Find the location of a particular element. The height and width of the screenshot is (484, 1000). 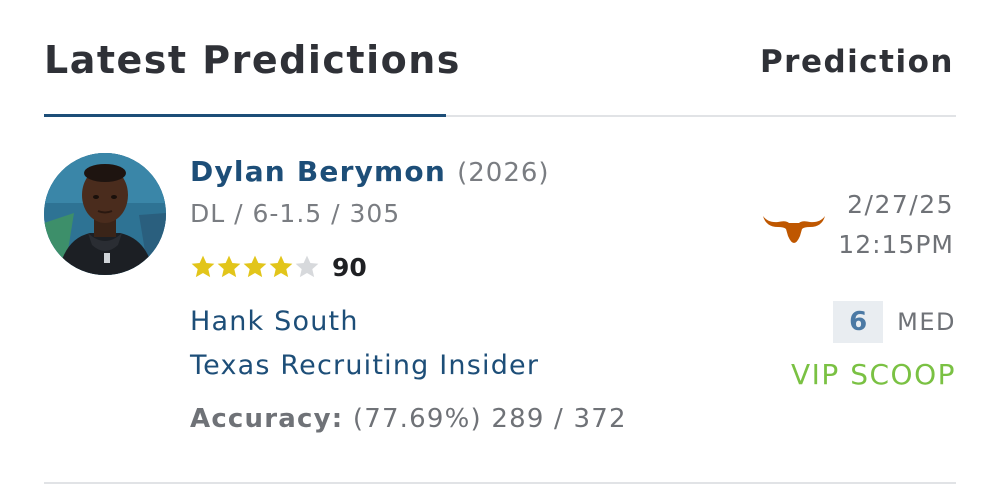

active-tab-underline is located at coordinates (245, 115).